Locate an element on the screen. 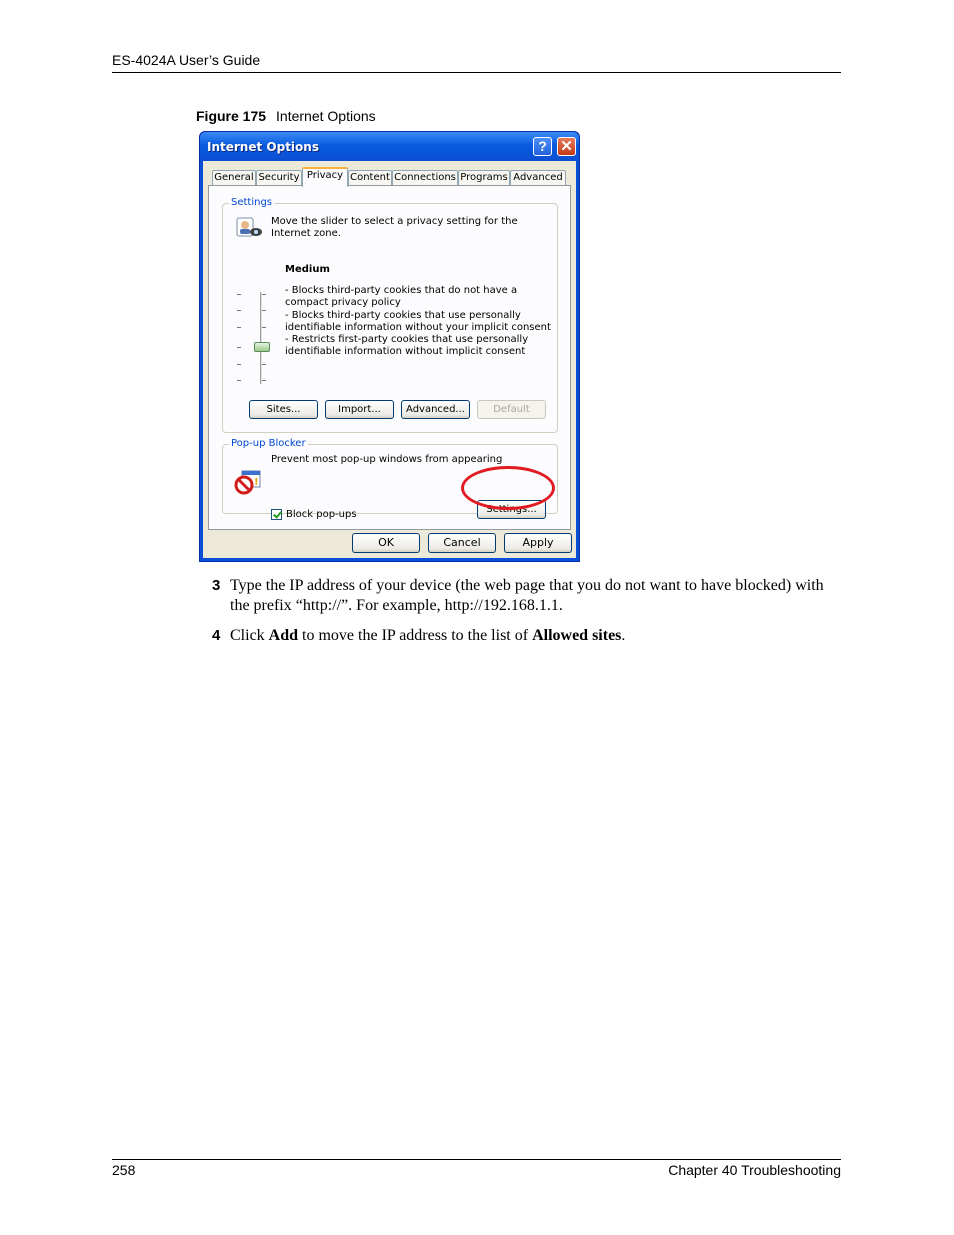  header-rule is located at coordinates (476, 72).